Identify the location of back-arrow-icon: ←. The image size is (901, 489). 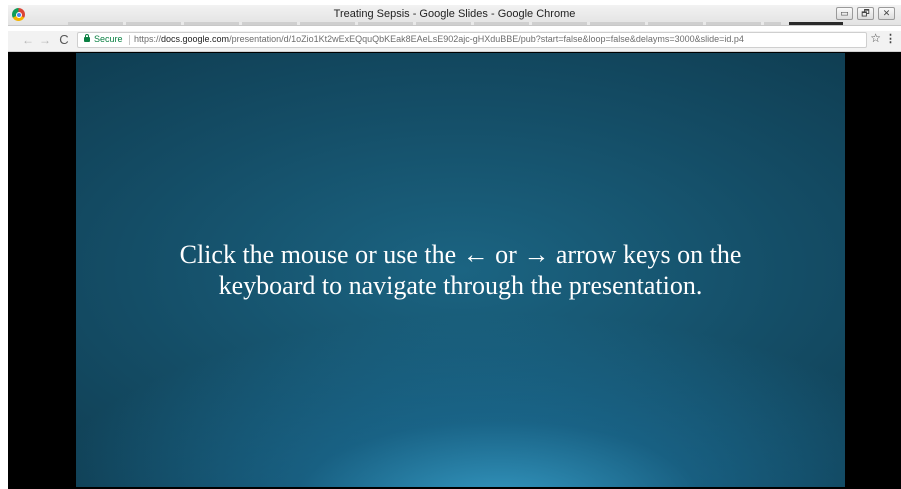
(28, 40).